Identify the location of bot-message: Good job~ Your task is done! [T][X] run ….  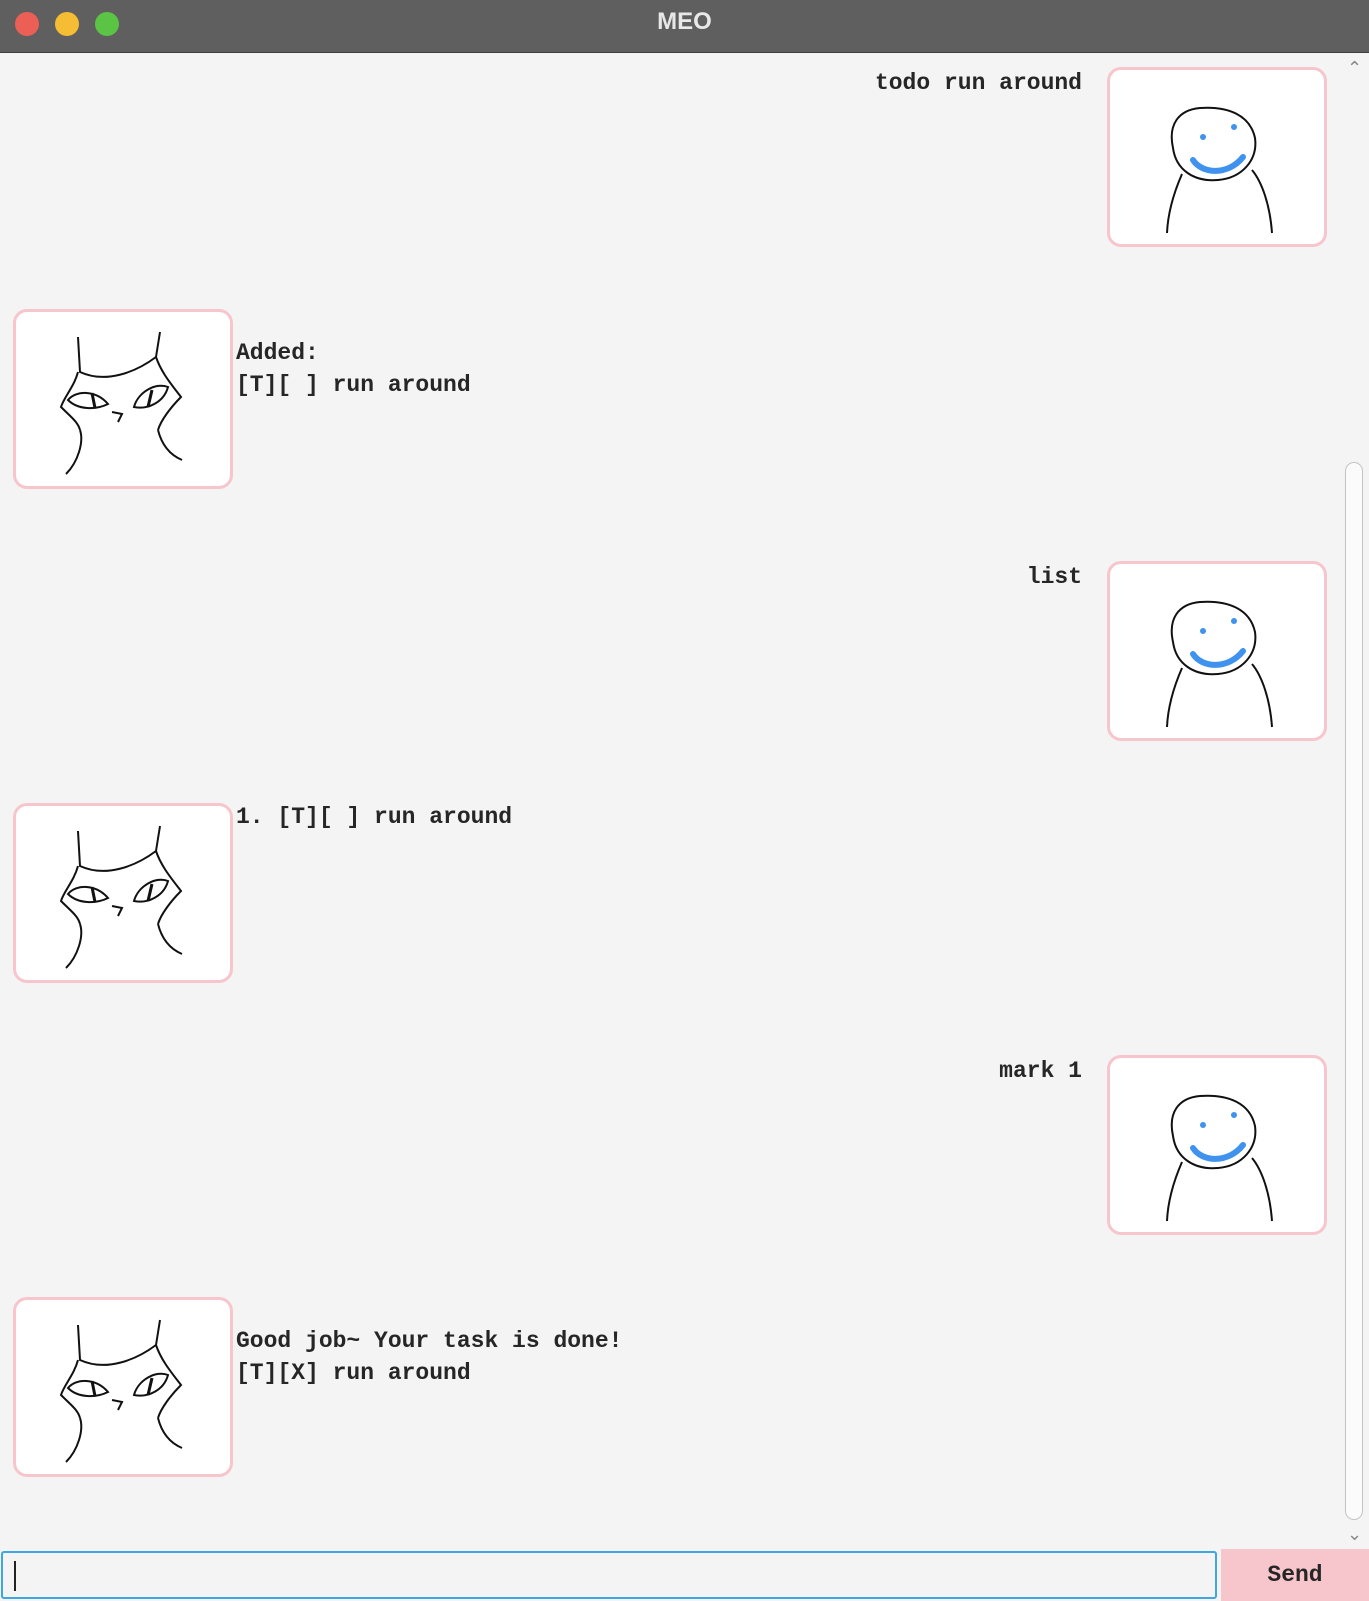
(670, 1392).